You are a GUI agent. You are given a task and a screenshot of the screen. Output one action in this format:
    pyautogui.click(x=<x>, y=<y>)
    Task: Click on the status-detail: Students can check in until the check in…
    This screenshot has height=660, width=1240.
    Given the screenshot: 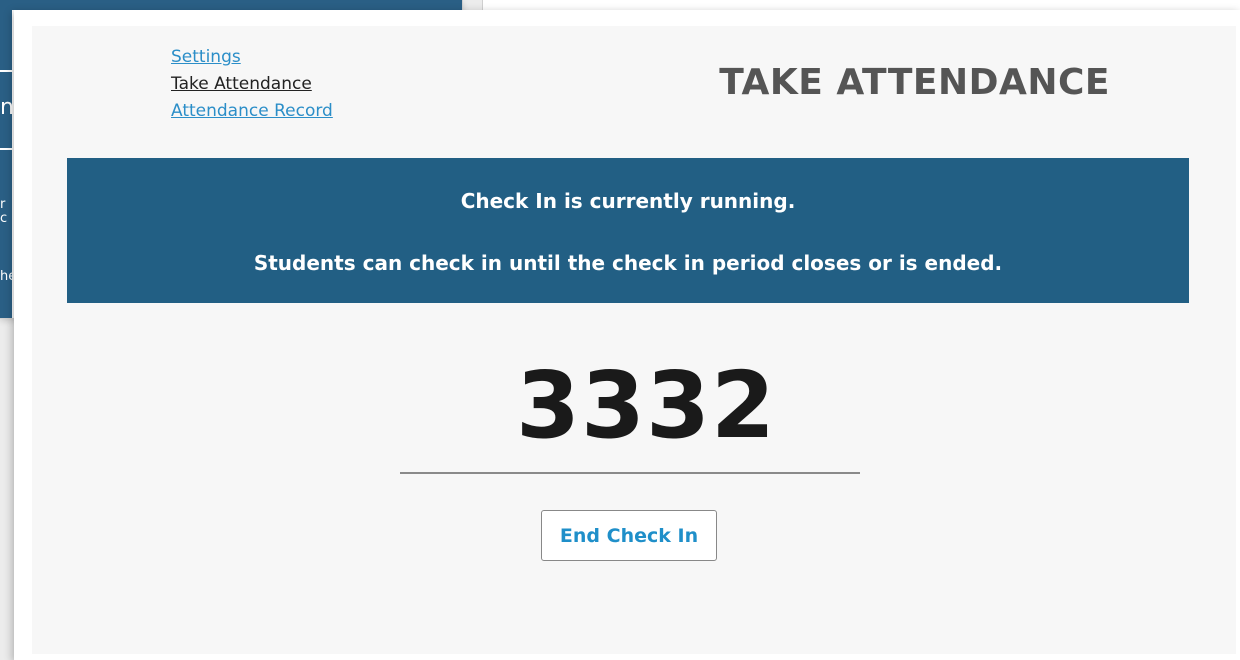 What is the action you would take?
    pyautogui.click(x=628, y=263)
    